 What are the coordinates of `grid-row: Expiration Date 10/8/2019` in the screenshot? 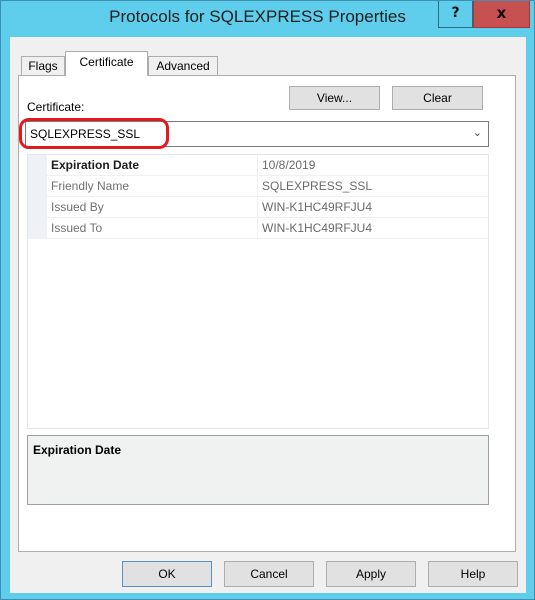 It's located at (267, 165).